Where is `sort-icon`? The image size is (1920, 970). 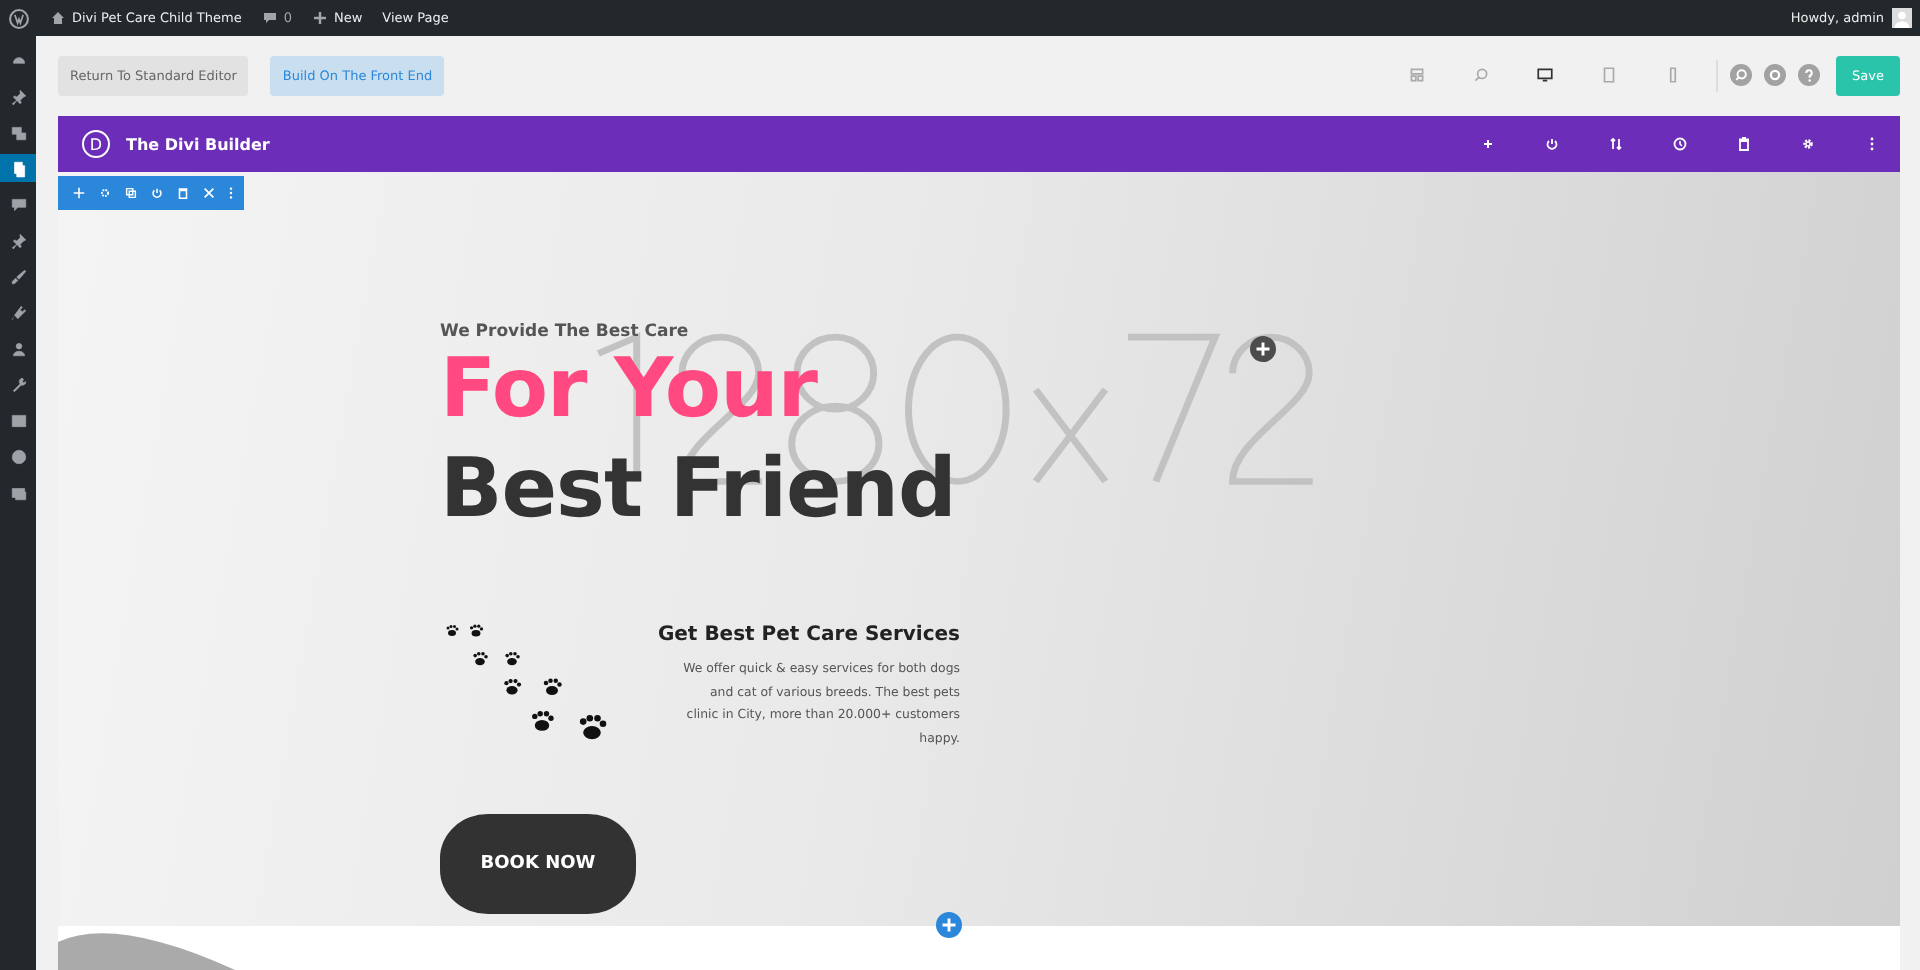
sort-icon is located at coordinates (1616, 144).